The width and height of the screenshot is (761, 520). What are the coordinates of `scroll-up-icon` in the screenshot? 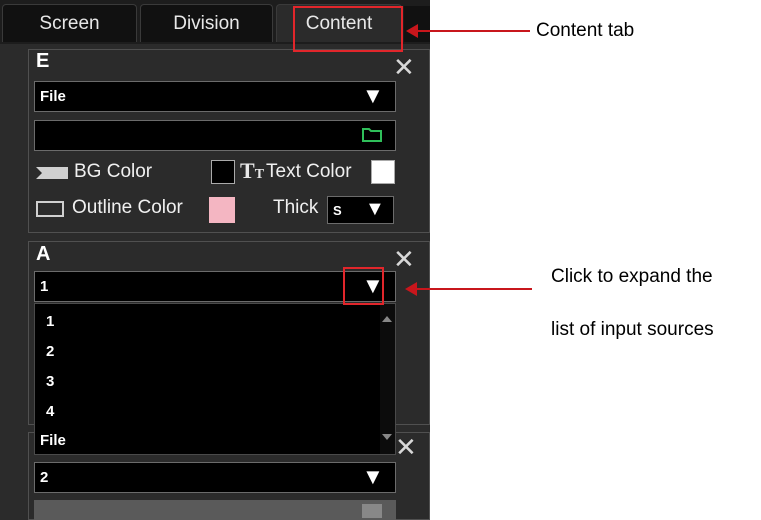 It's located at (387, 319).